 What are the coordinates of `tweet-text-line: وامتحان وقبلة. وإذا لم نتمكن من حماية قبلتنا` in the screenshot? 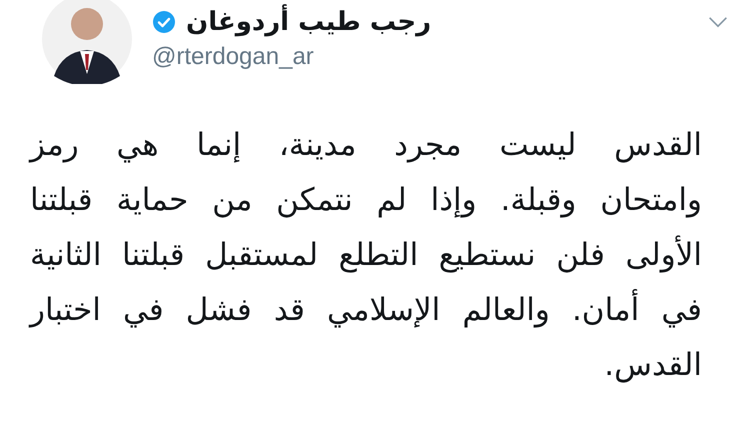 It's located at (366, 200).